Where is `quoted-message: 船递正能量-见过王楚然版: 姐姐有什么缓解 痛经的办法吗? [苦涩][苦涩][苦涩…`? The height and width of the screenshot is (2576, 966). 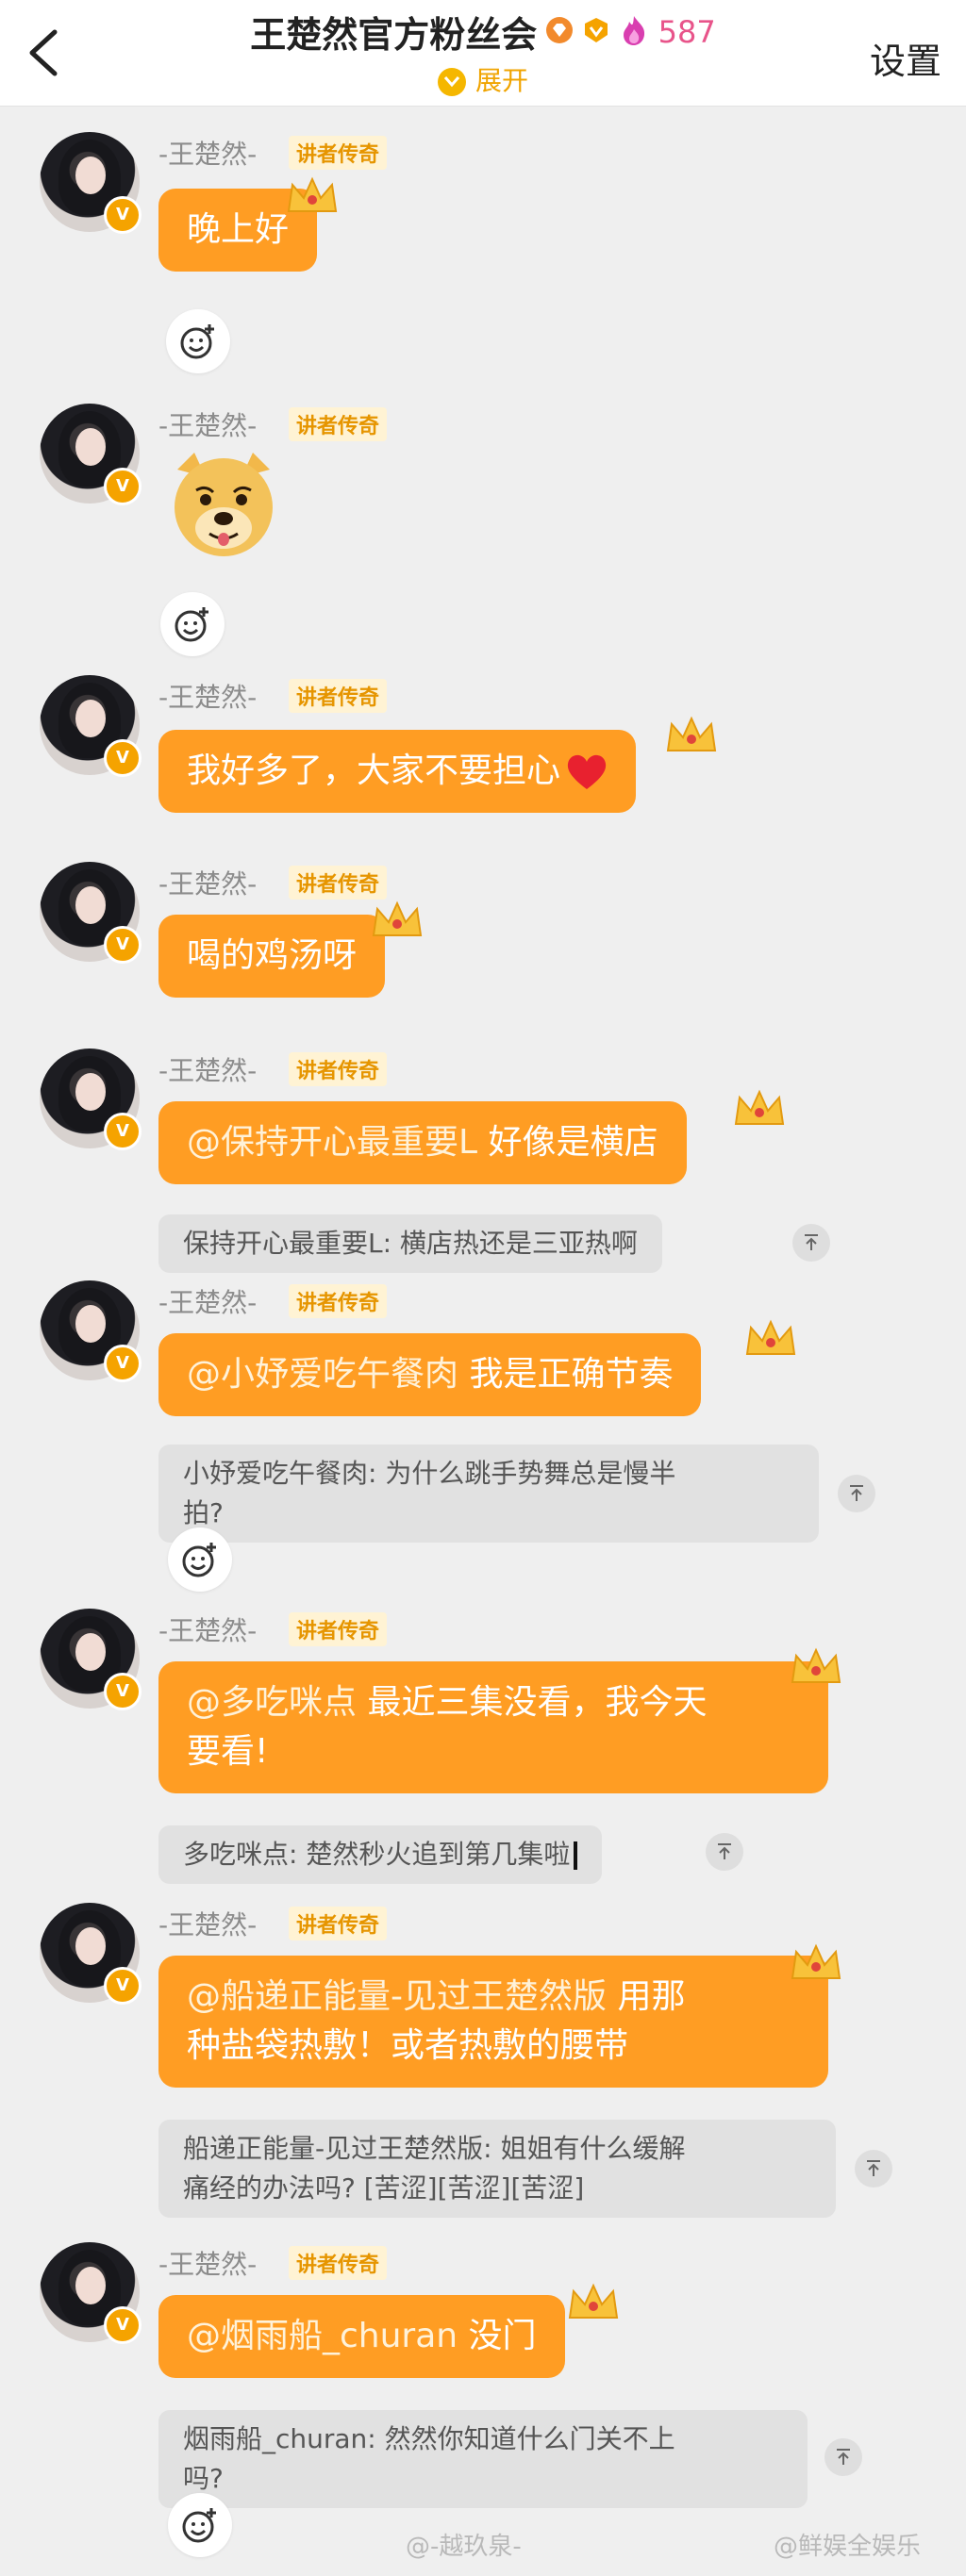 quoted-message: 船递正能量-见过王楚然版: 姐姐有什么缓解 痛经的办法吗? [苦涩][苦涩][苦涩… is located at coordinates (497, 2169).